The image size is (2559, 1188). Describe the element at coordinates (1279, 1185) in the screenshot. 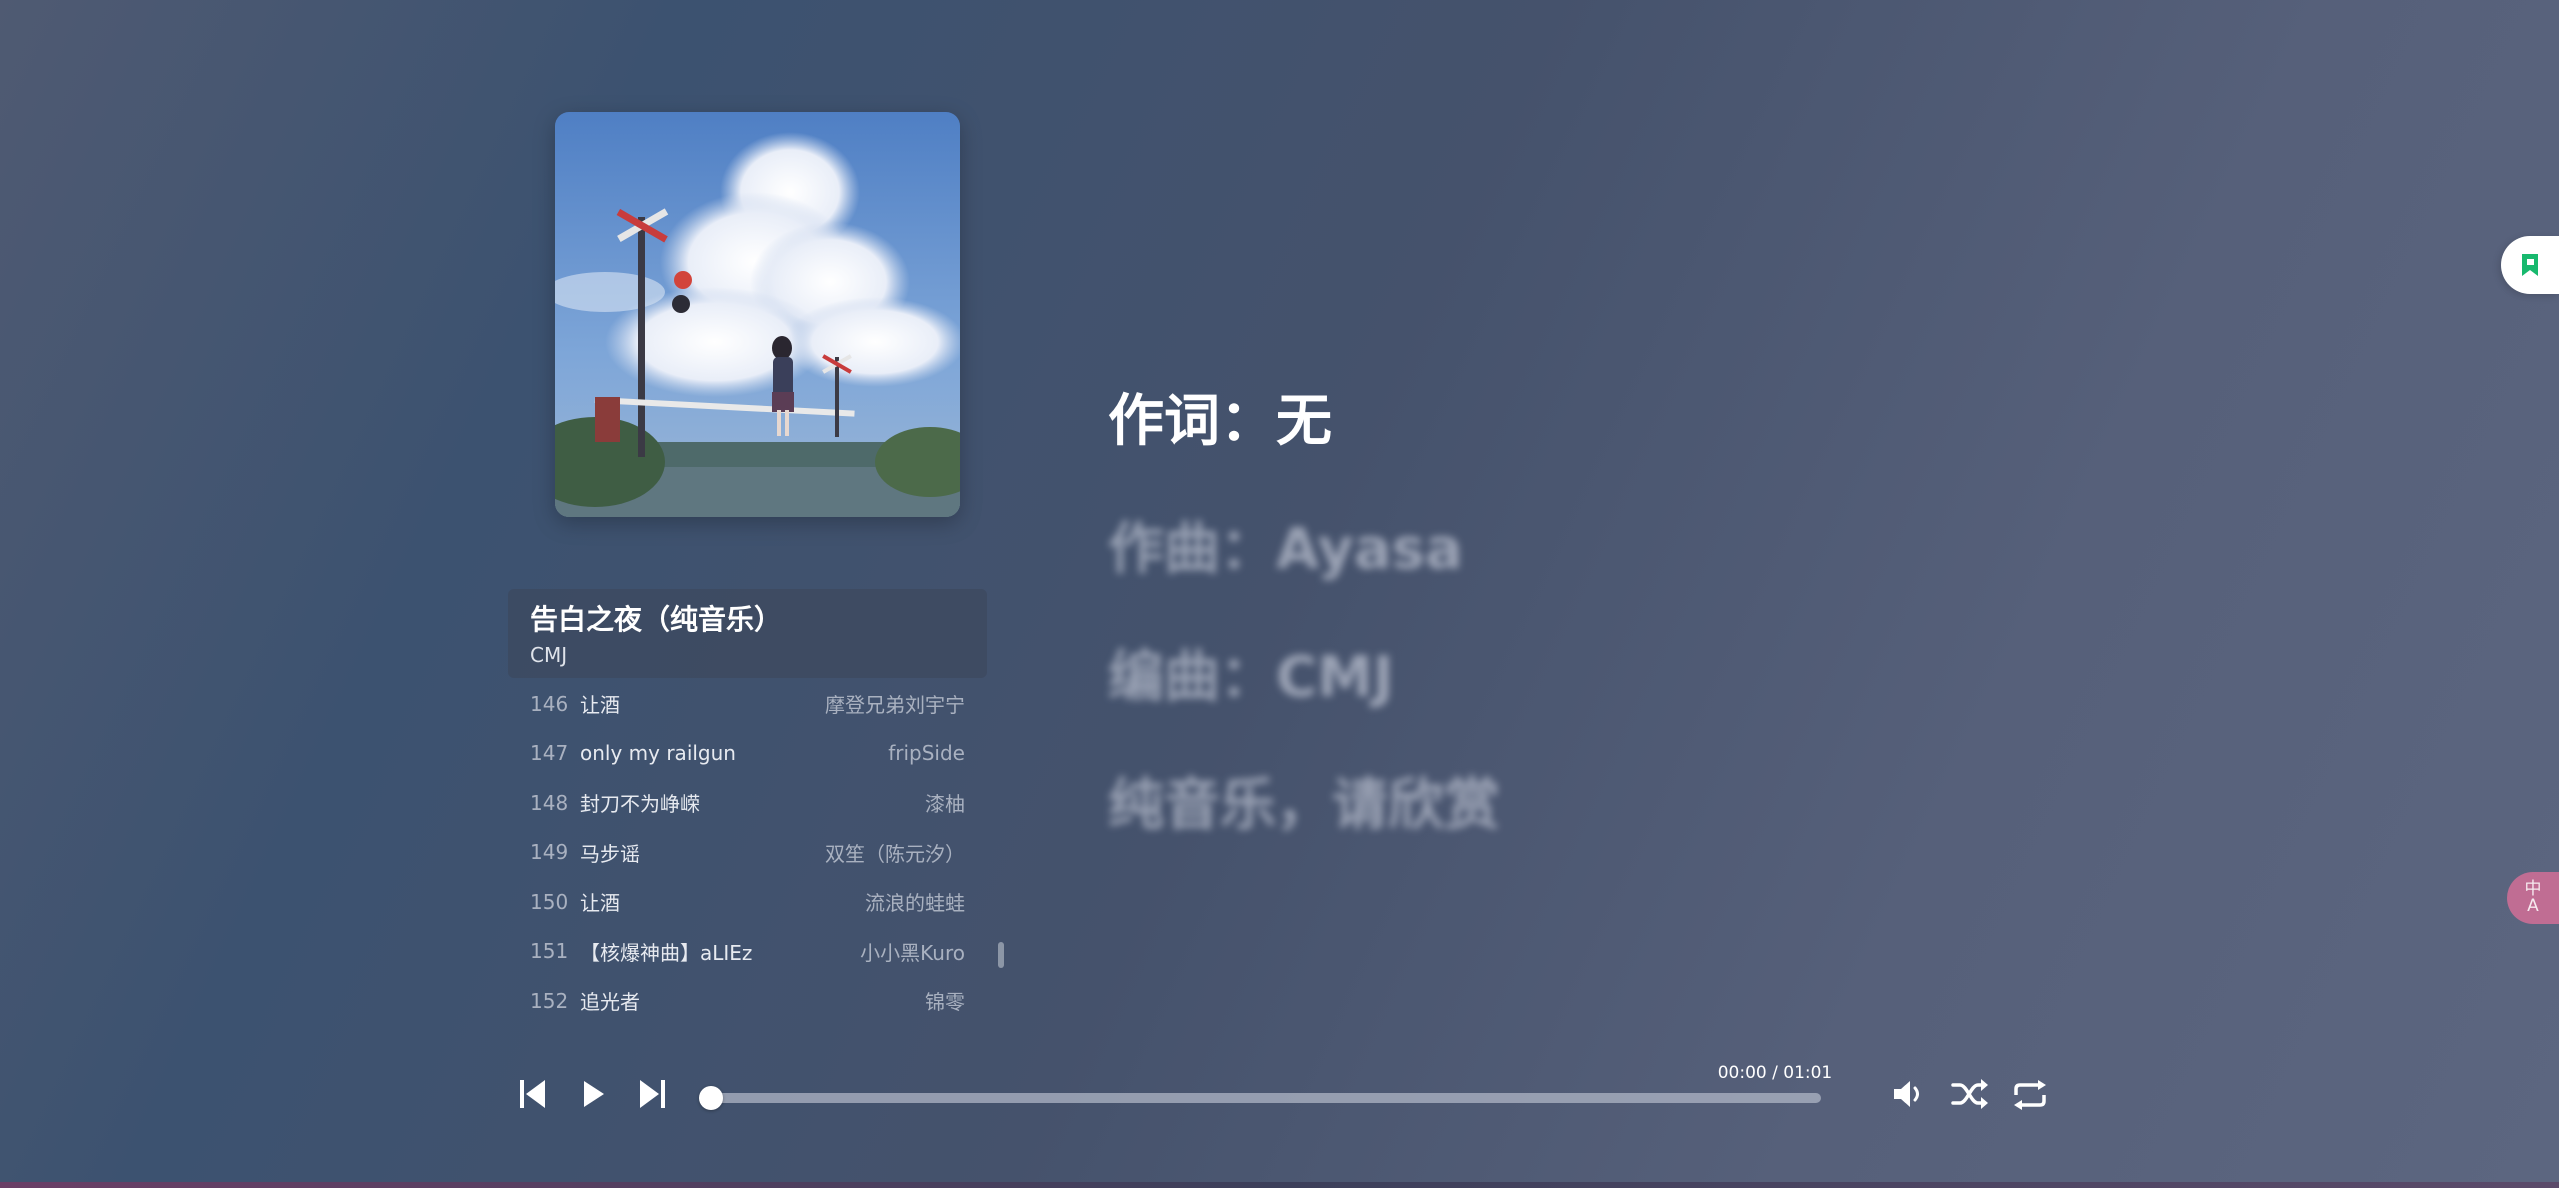

I see `bottom-bar` at that location.